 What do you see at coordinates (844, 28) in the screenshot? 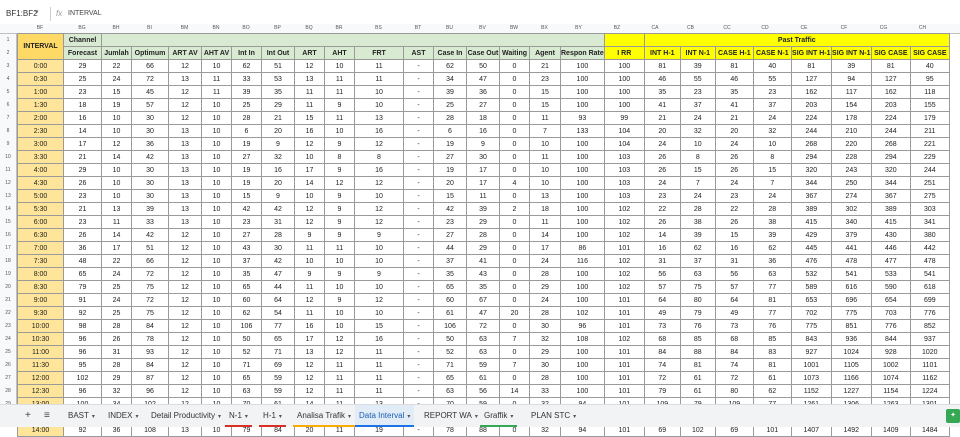
I see `column-letter: CF` at bounding box center [844, 28].